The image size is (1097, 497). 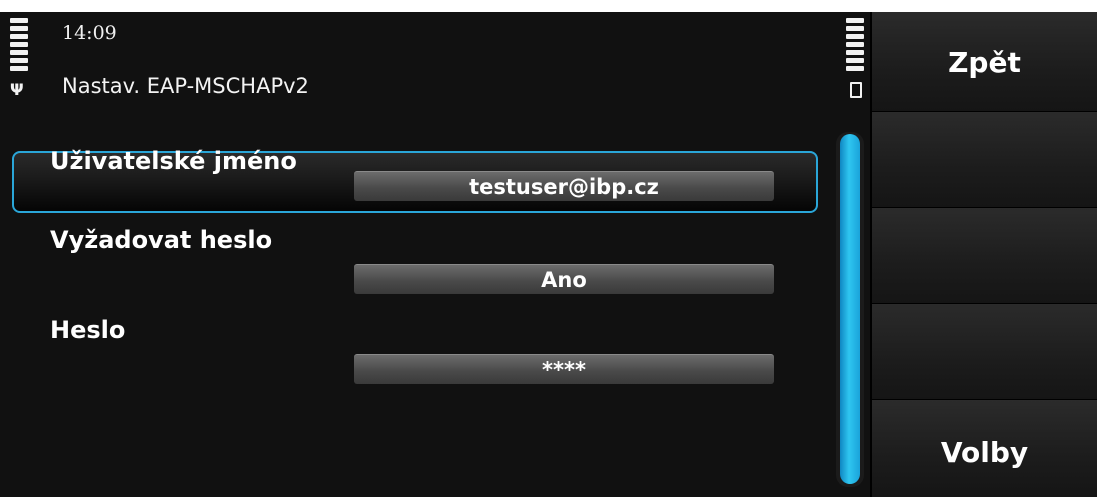 What do you see at coordinates (564, 279) in the screenshot?
I see `require-password-value: Ano` at bounding box center [564, 279].